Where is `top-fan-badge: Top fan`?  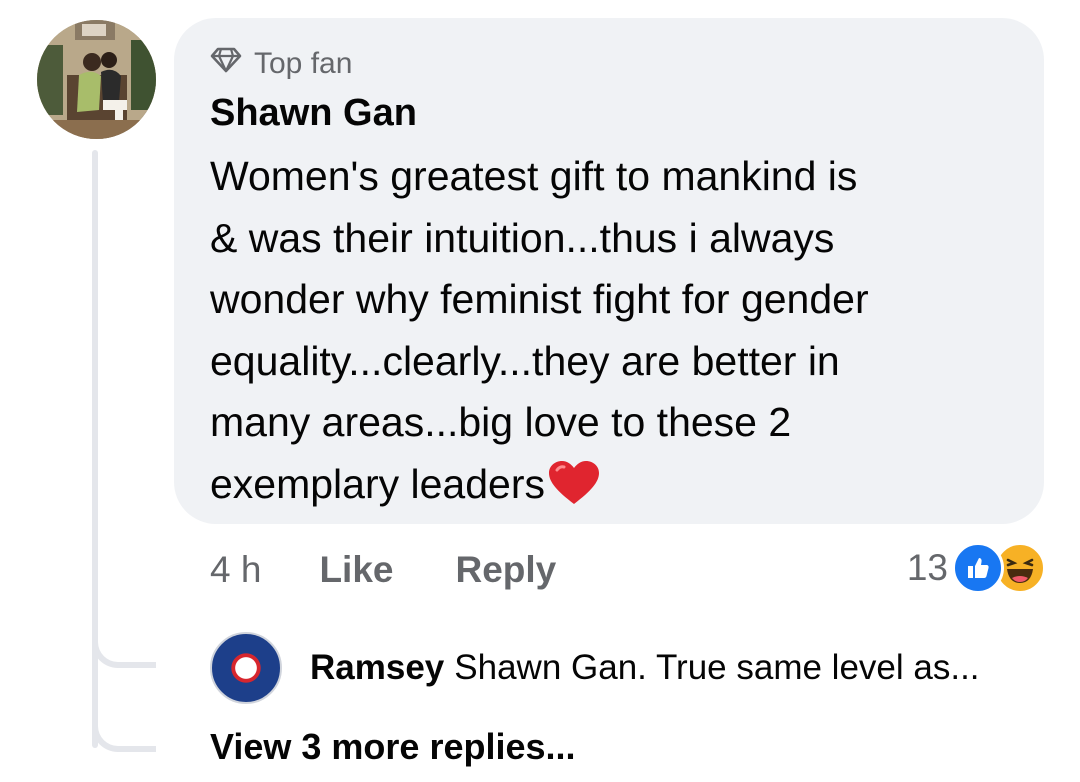
top-fan-badge: Top fan is located at coordinates (609, 64).